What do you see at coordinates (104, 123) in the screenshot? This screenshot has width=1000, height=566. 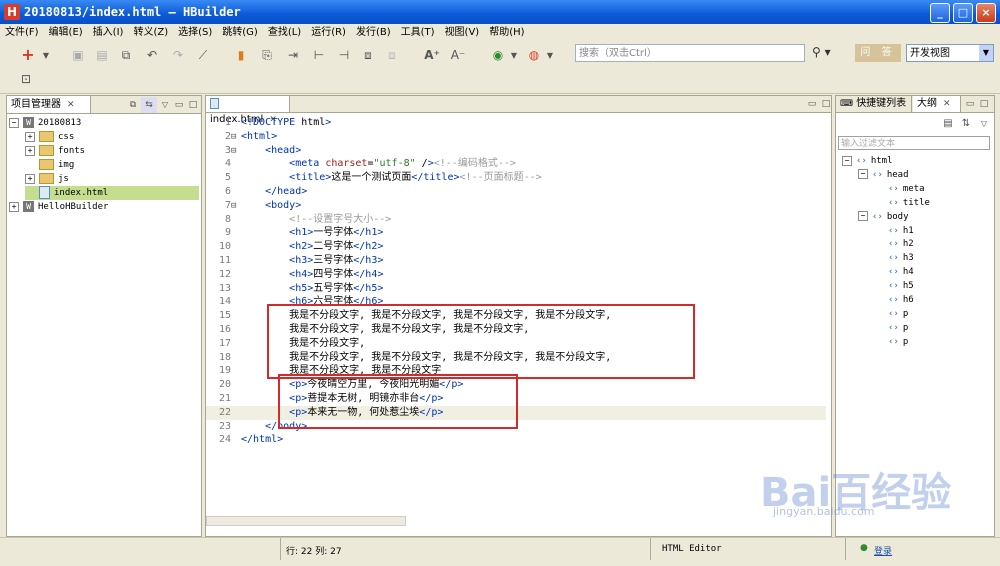 I see `tree-item-20180813: − W 20180813` at bounding box center [104, 123].